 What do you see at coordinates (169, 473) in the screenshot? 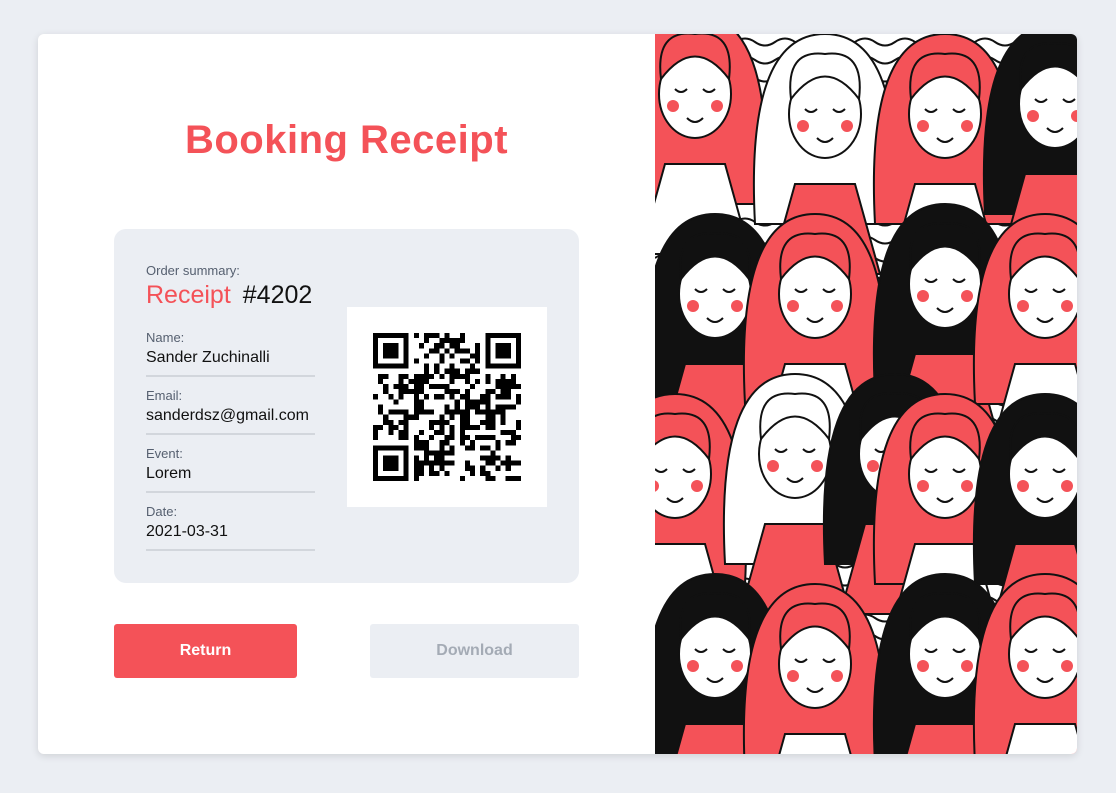
I see `event-value: Lorem` at bounding box center [169, 473].